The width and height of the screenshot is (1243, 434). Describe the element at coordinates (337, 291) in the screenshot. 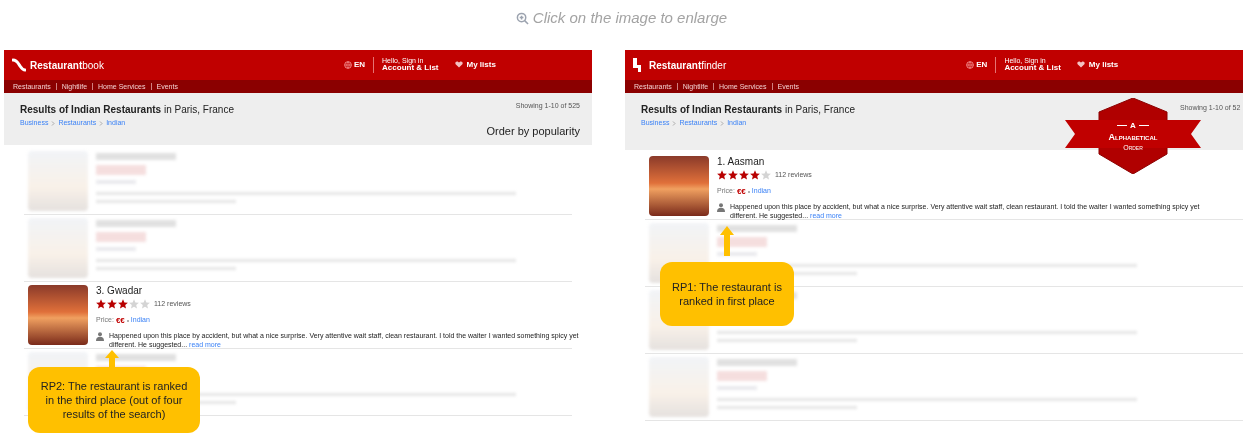

I see `restaurant-name: 3. Gwadar` at that location.